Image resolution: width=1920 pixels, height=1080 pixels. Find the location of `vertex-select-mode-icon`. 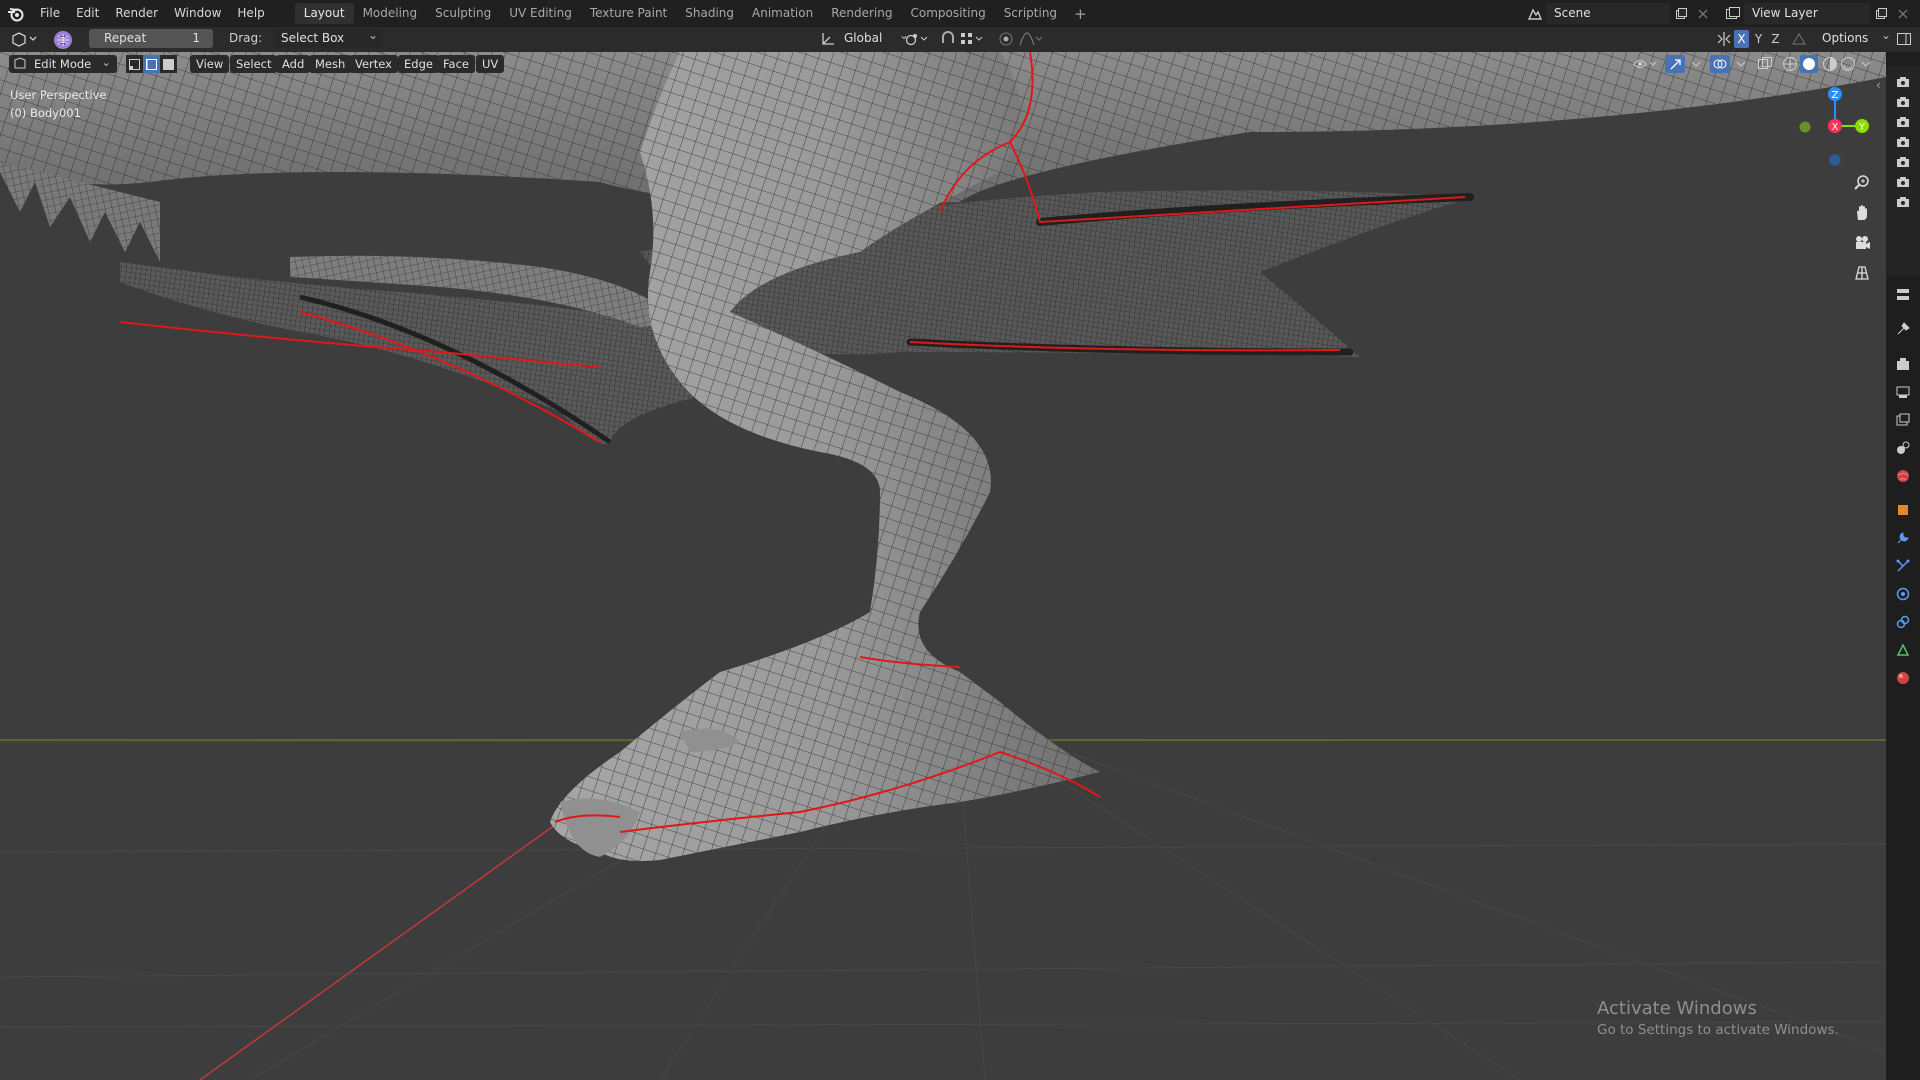

vertex-select-mode-icon is located at coordinates (134, 64).